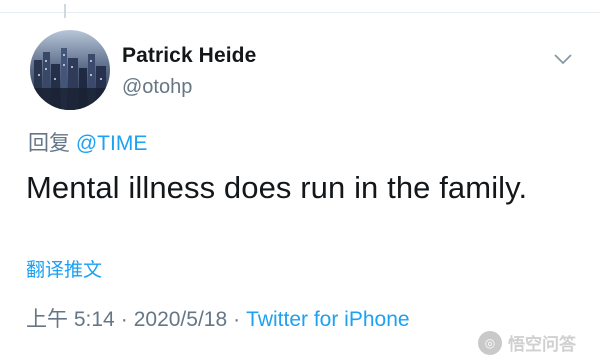 This screenshot has width=600, height=363. What do you see at coordinates (70, 319) in the screenshot?
I see `tweet-time: 上午 5:14` at bounding box center [70, 319].